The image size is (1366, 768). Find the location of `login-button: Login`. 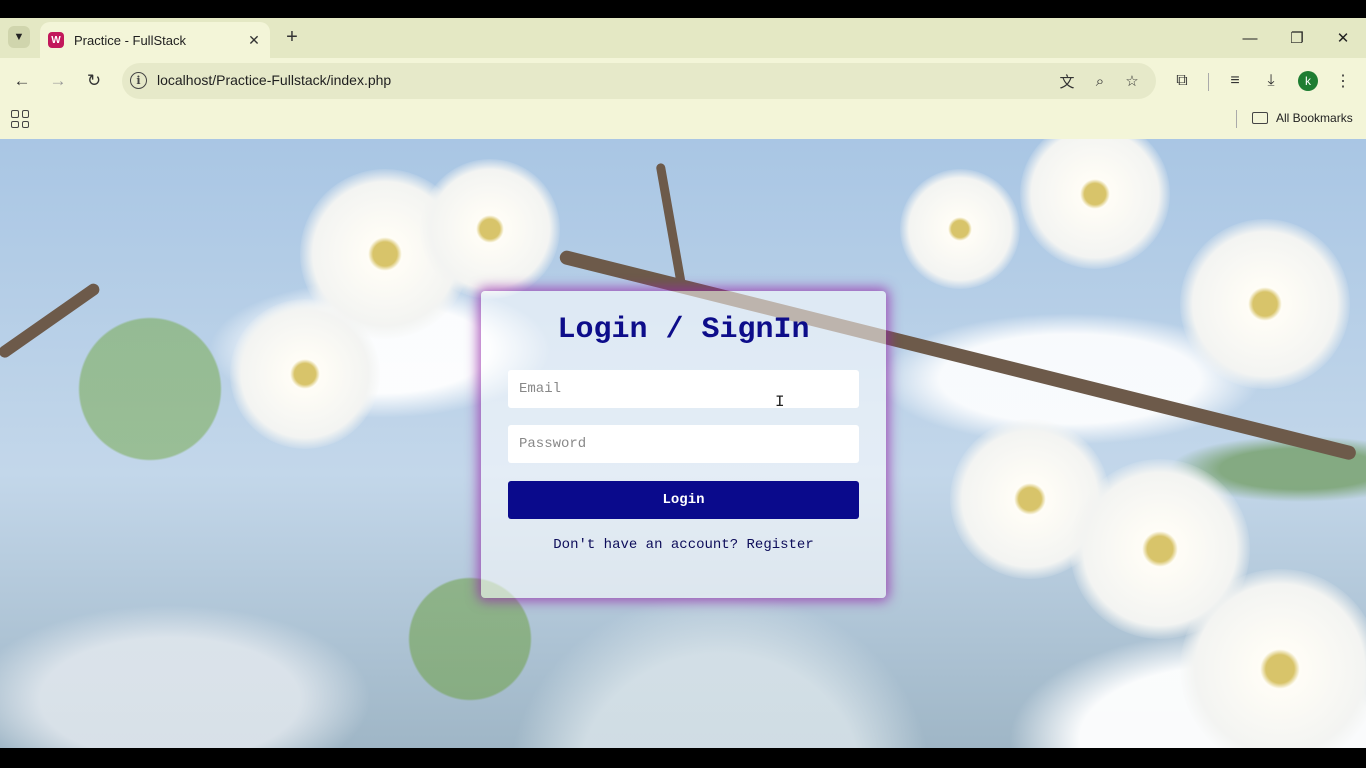

login-button: Login is located at coordinates (683, 500).